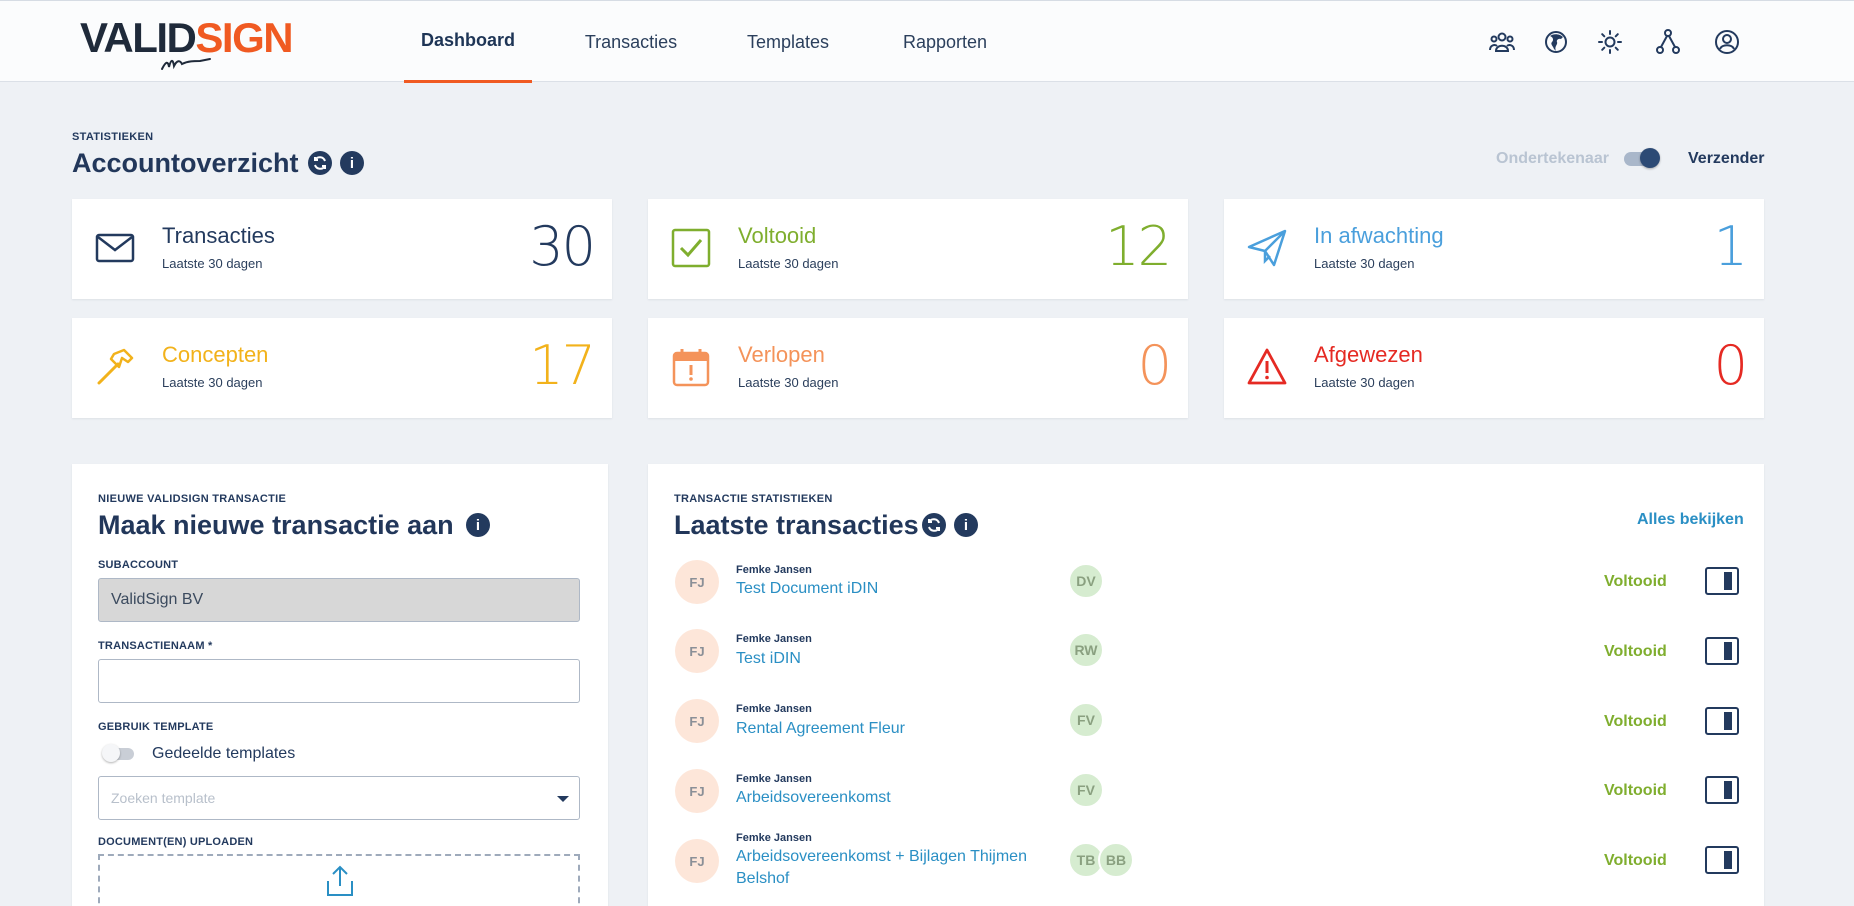 This screenshot has width=1854, height=906. What do you see at coordinates (820, 729) in the screenshot?
I see `transaction-name-link: Rental Agreement Fleur` at bounding box center [820, 729].